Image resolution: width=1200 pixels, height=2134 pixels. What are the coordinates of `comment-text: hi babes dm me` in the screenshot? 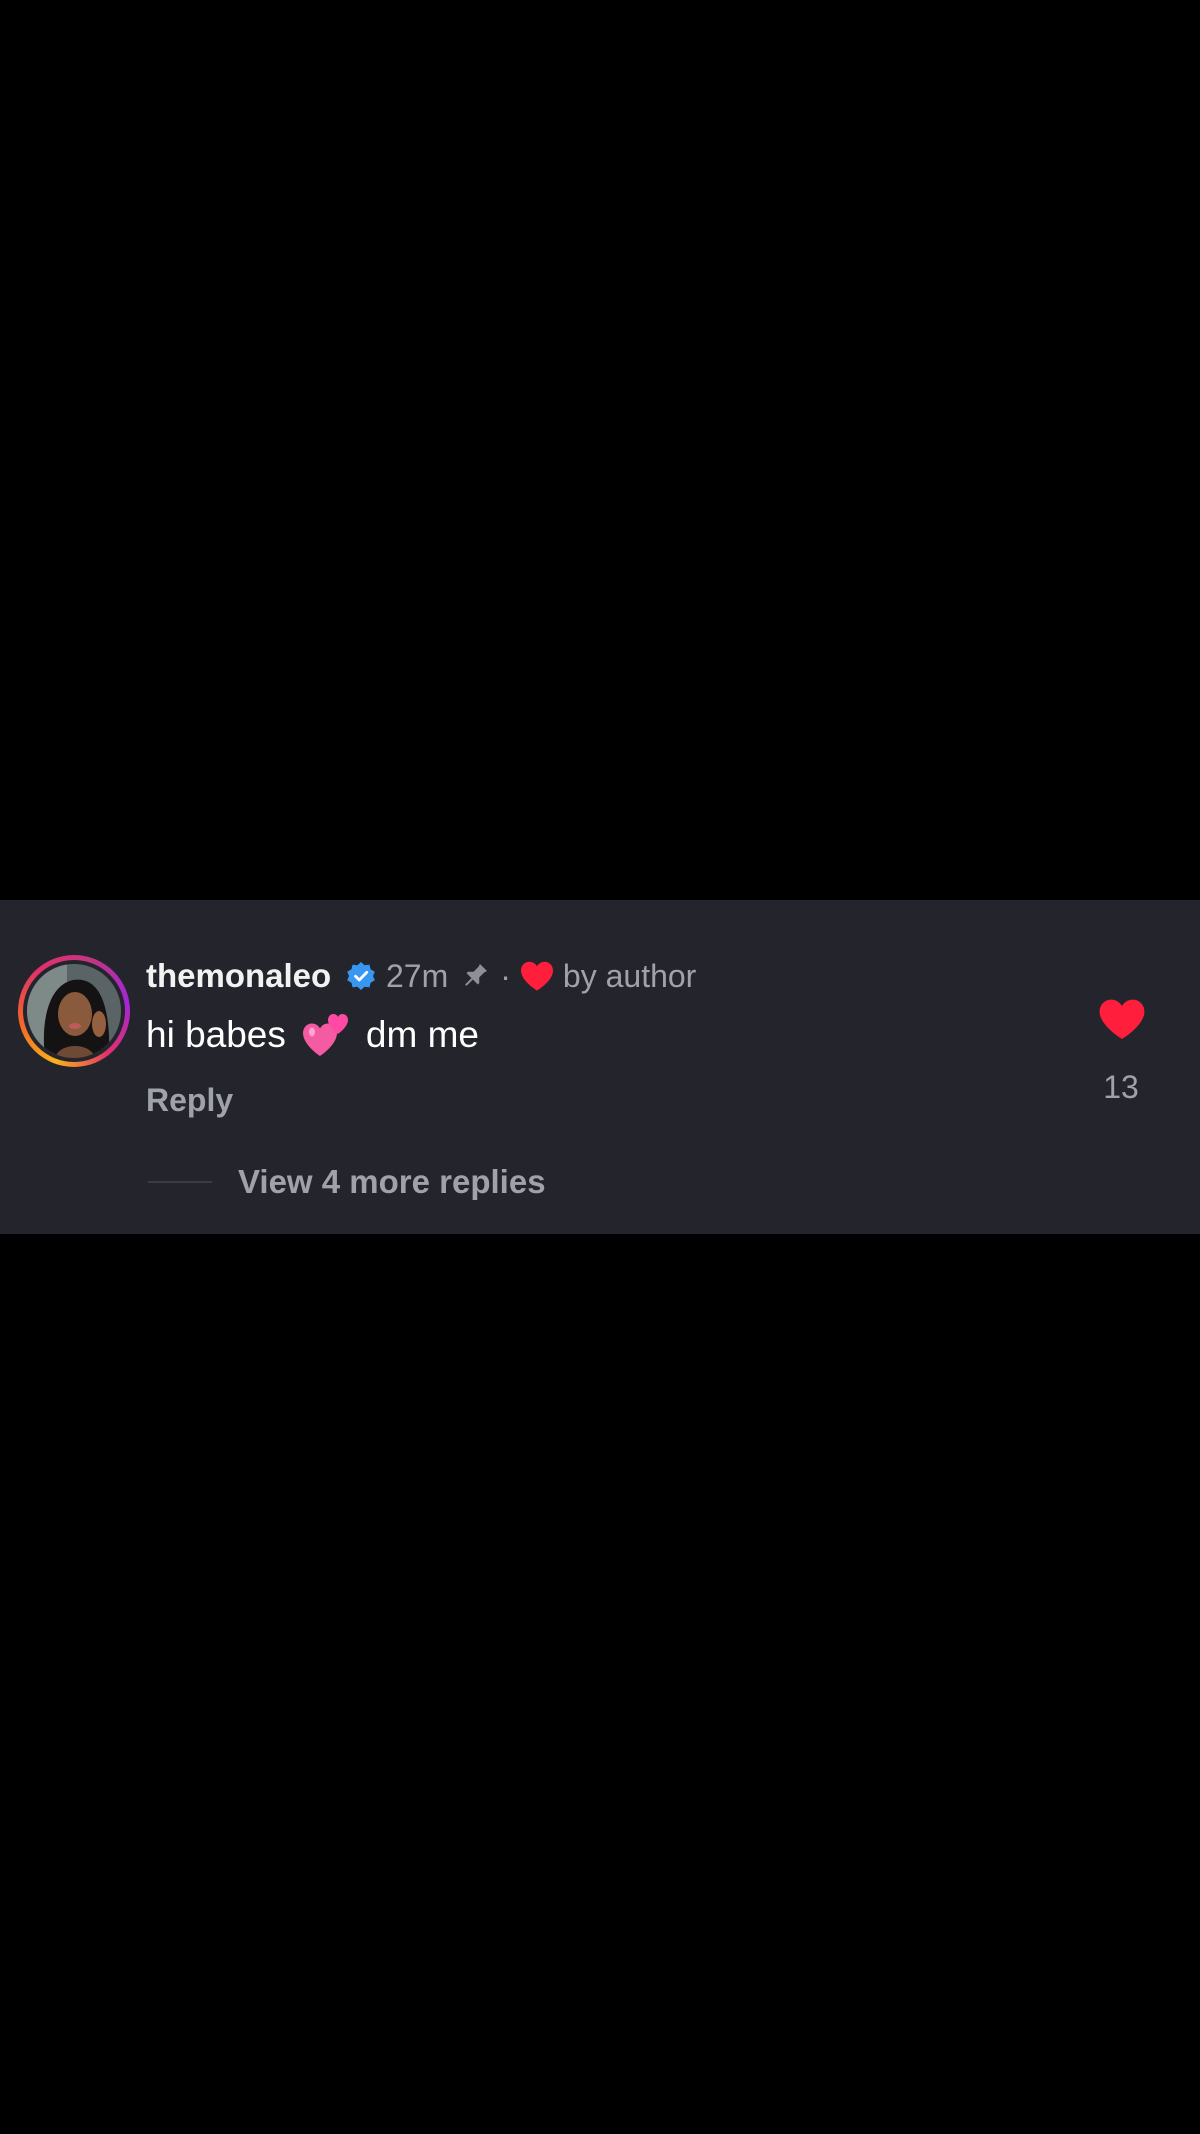 It's located at (312, 1035).